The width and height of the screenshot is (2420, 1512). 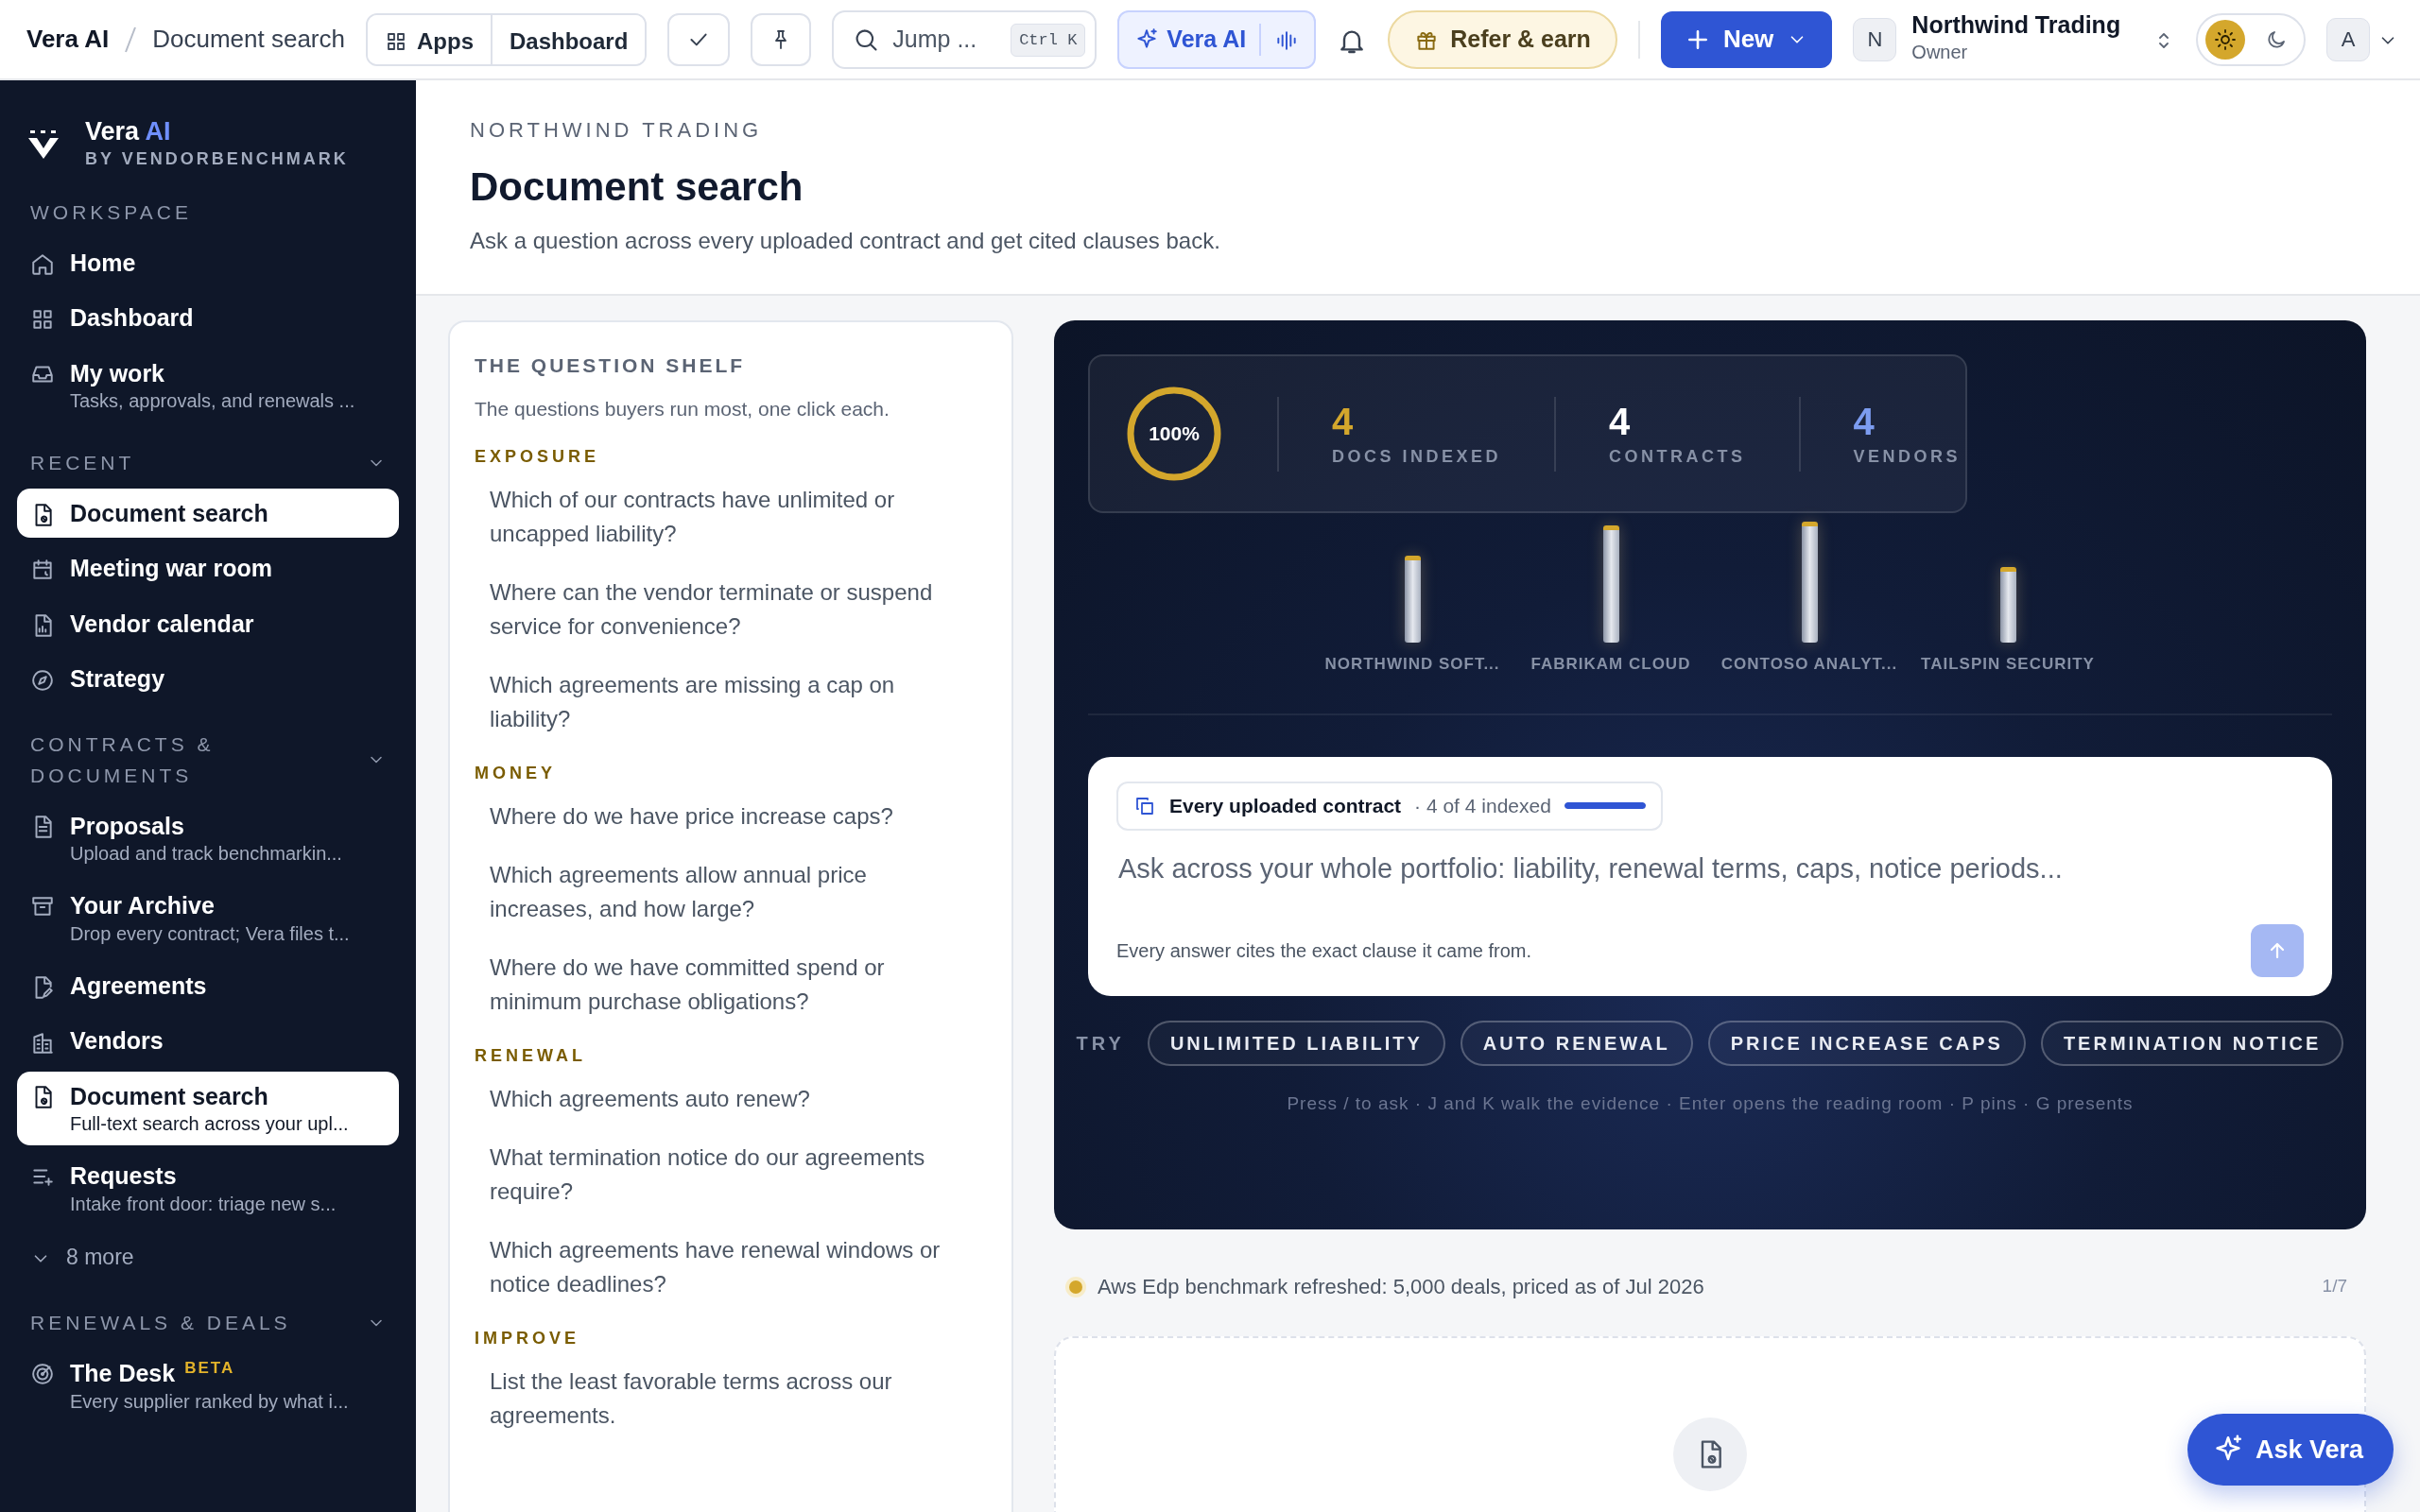 What do you see at coordinates (1940, 53) in the screenshot?
I see `org-role: Owner` at bounding box center [1940, 53].